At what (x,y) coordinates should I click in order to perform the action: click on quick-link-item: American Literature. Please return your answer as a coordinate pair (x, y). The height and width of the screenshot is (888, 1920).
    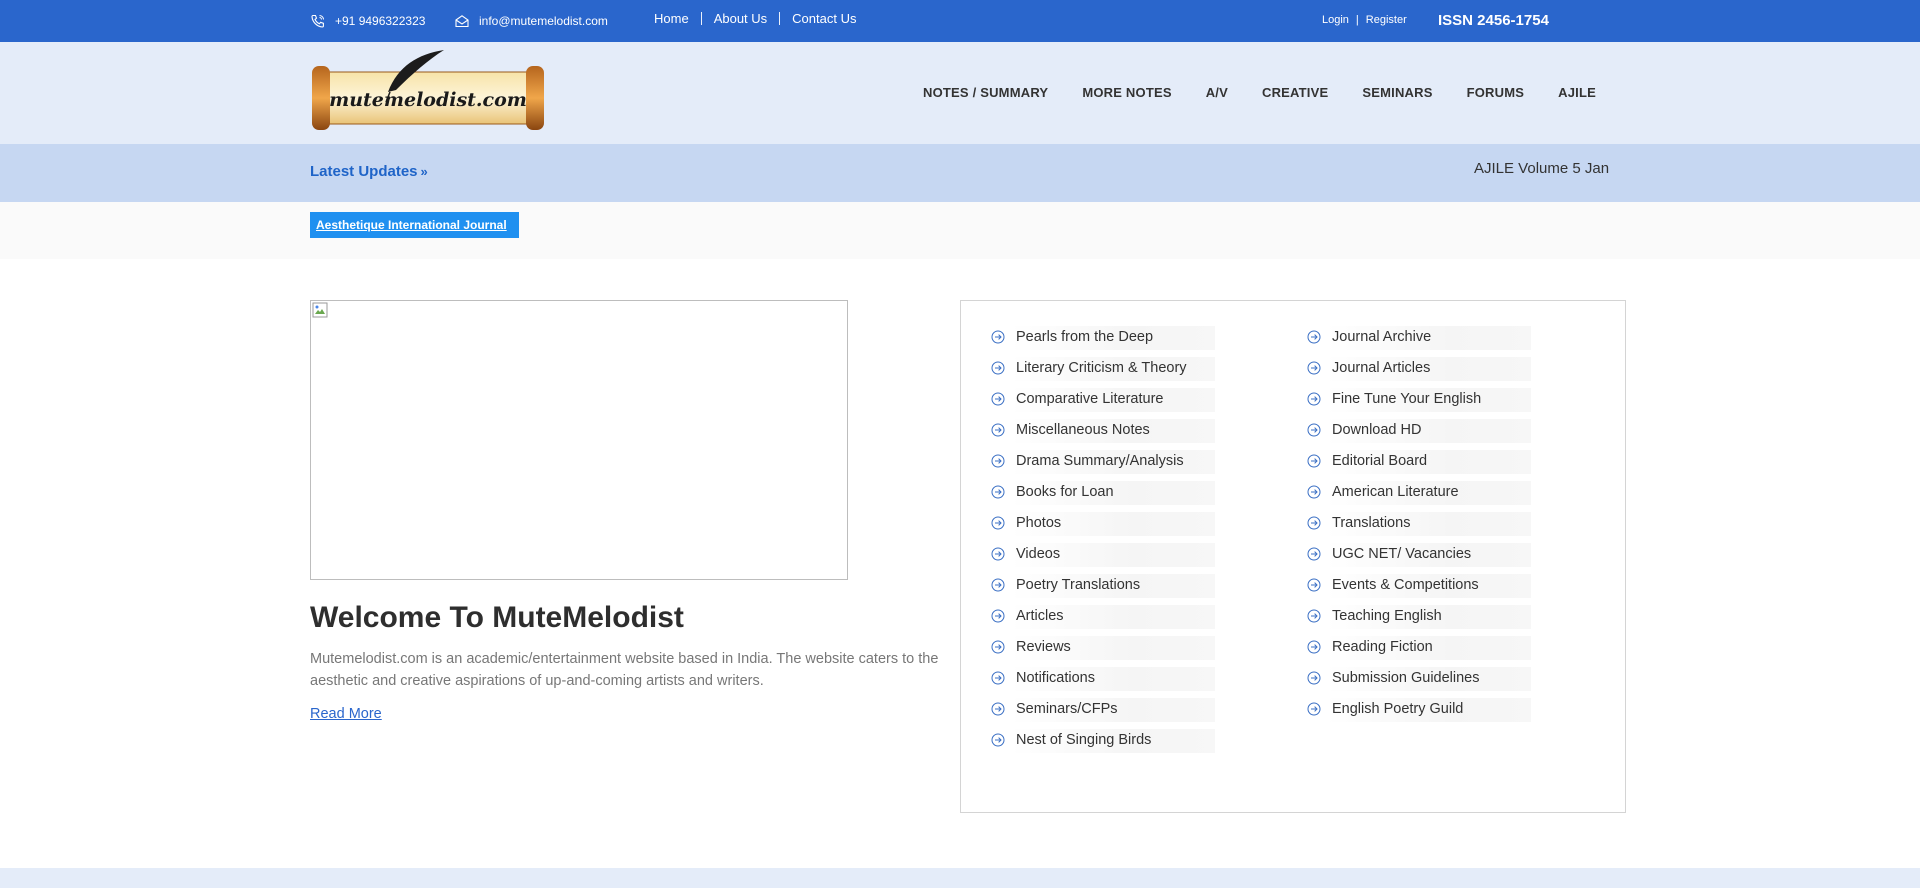
    Looking at the image, I should click on (1419, 491).